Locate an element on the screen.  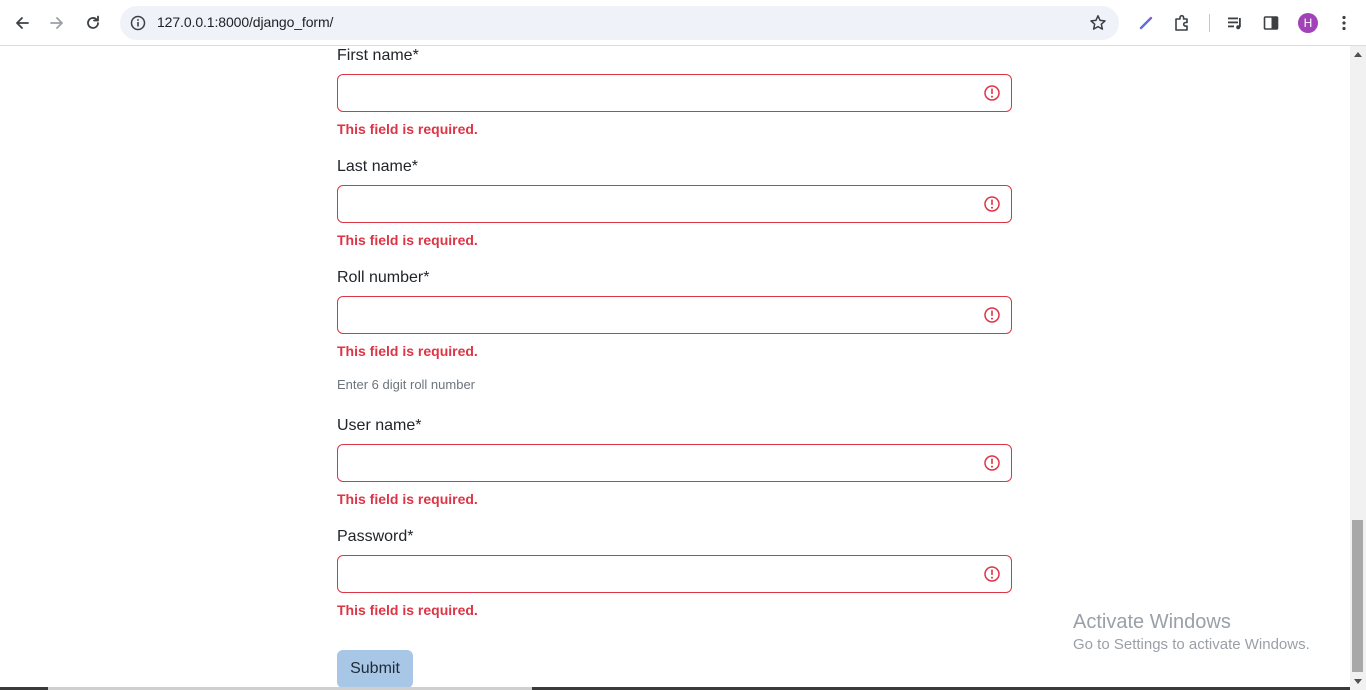
first-name-input is located at coordinates (660, 93).